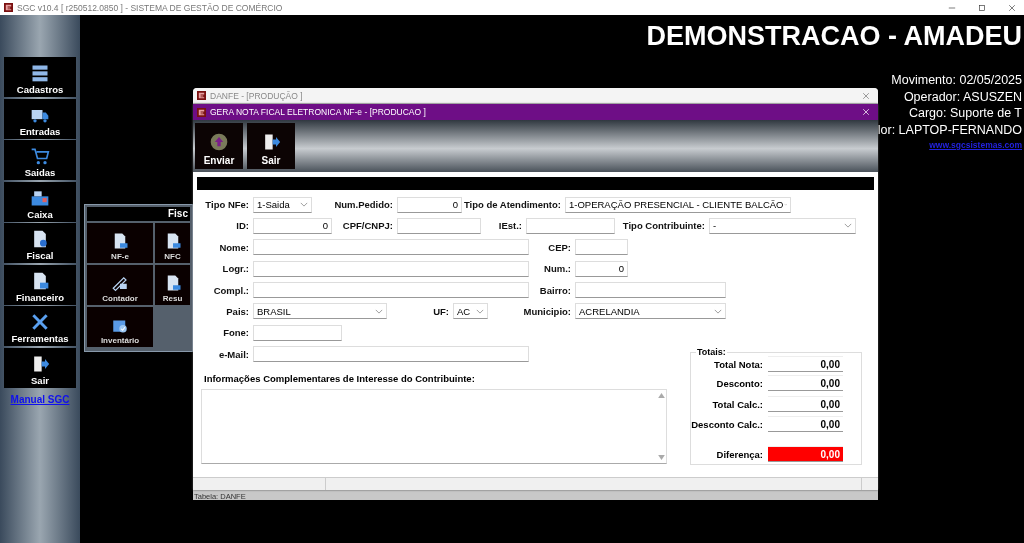 The height and width of the screenshot is (543, 1024). I want to click on menu-tile: Contador, so click(120, 285).